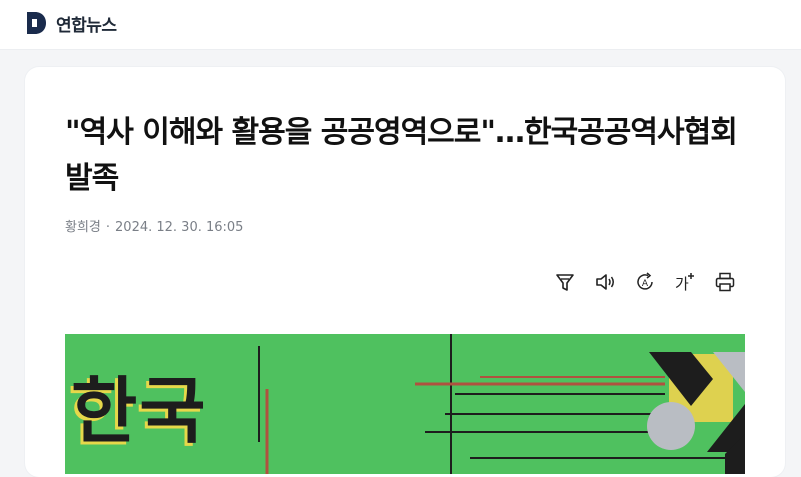  I want to click on font-size-glyph: 가, so click(682, 284).